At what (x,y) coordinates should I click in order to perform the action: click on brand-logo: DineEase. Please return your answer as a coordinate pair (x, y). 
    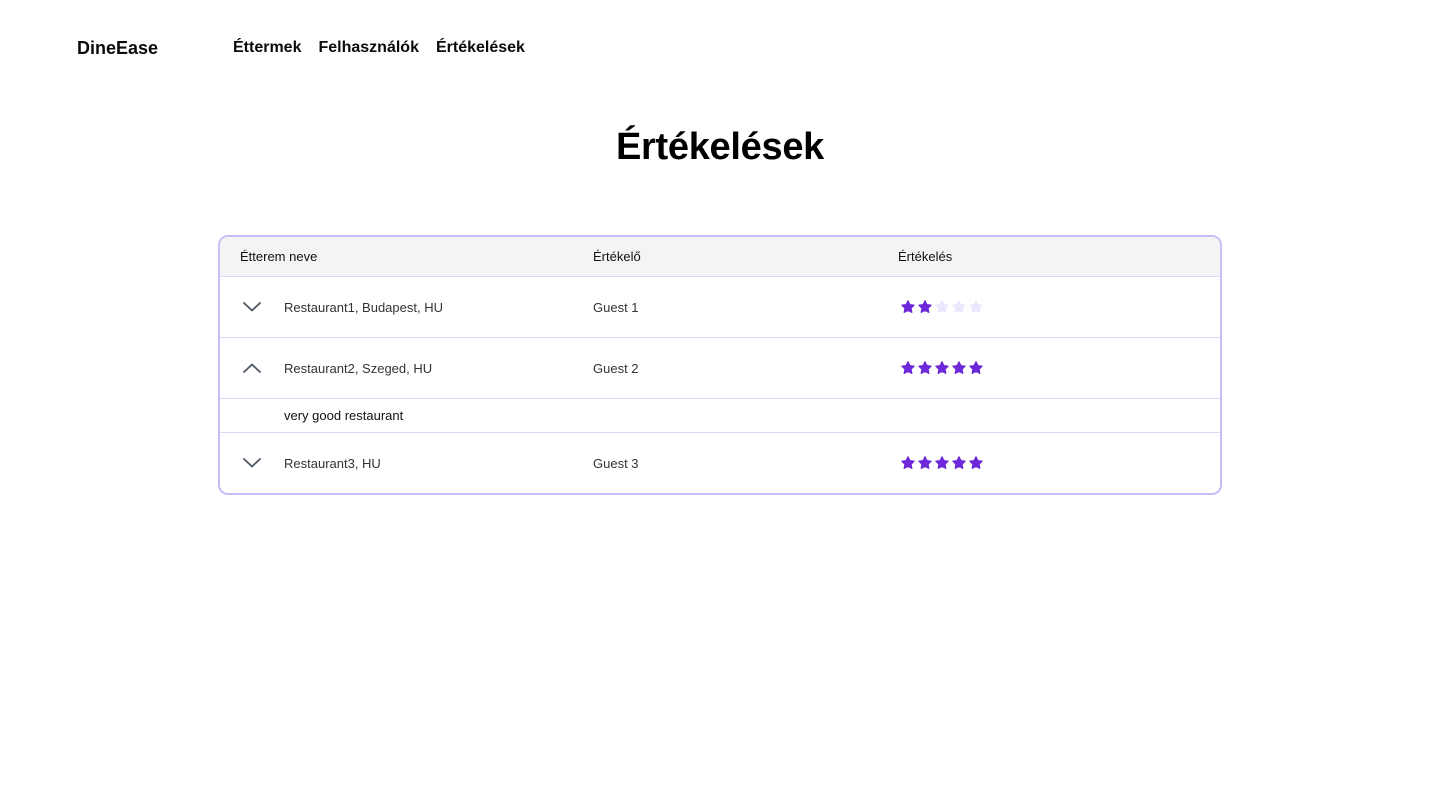
    Looking at the image, I should click on (155, 48).